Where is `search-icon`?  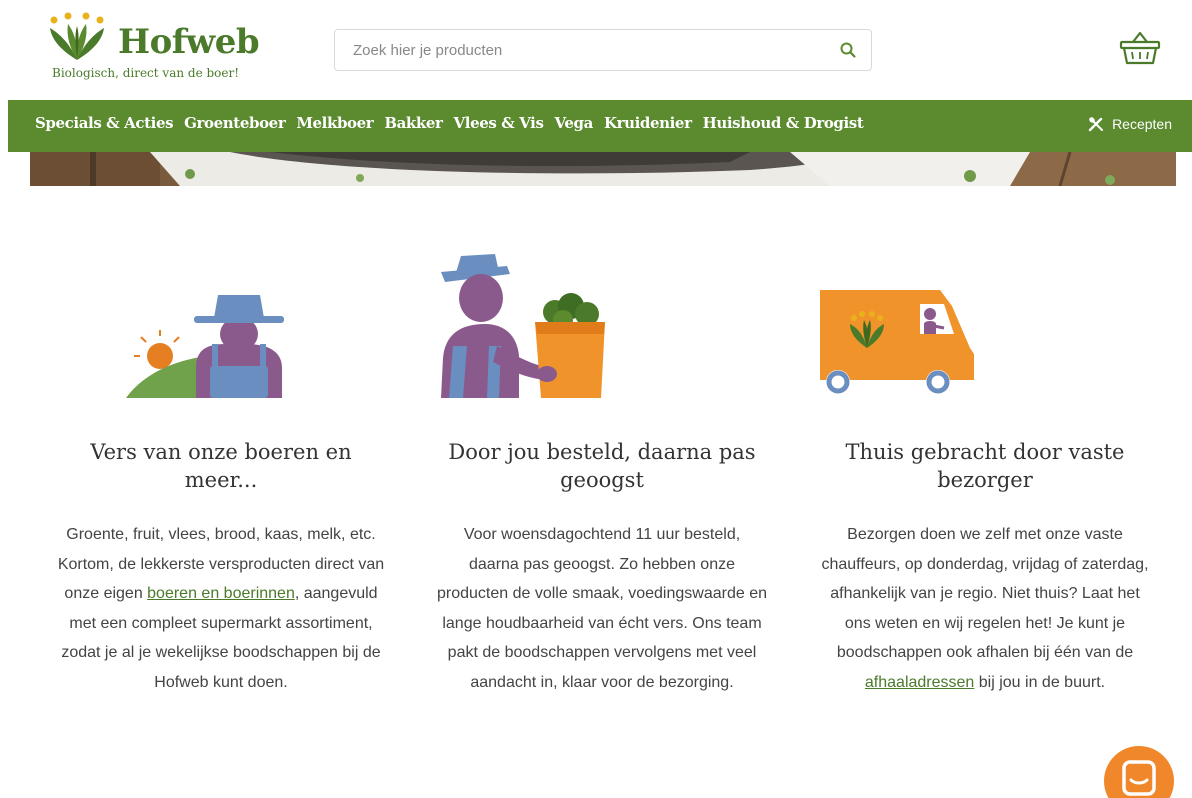
search-icon is located at coordinates (848, 50).